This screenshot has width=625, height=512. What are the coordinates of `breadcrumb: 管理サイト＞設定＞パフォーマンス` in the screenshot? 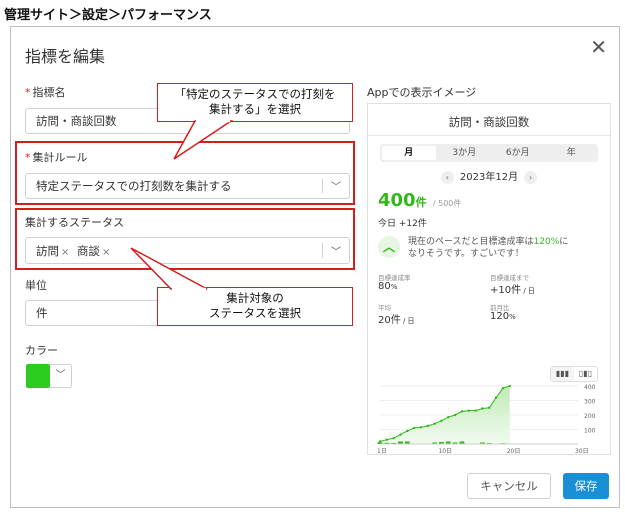 It's located at (108, 15).